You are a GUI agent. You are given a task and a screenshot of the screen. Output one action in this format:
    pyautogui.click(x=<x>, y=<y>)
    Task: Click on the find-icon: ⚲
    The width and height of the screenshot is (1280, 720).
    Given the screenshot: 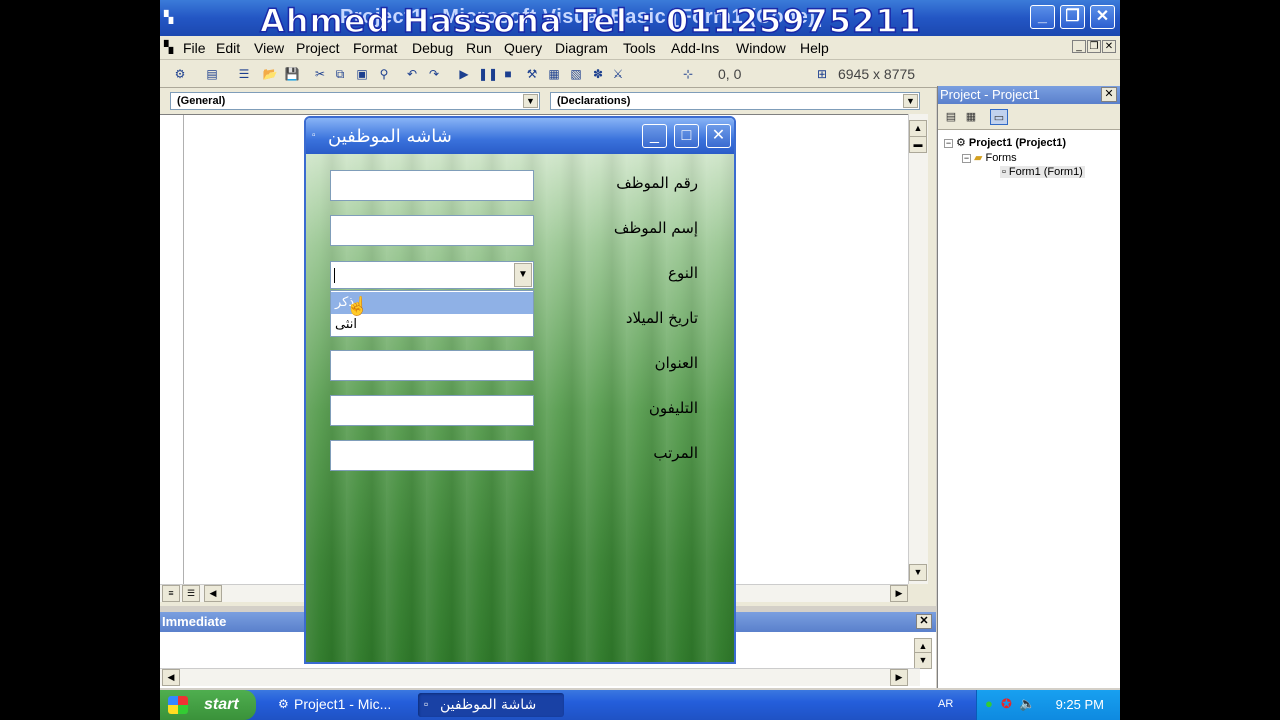 What is the action you would take?
    pyautogui.click(x=384, y=74)
    